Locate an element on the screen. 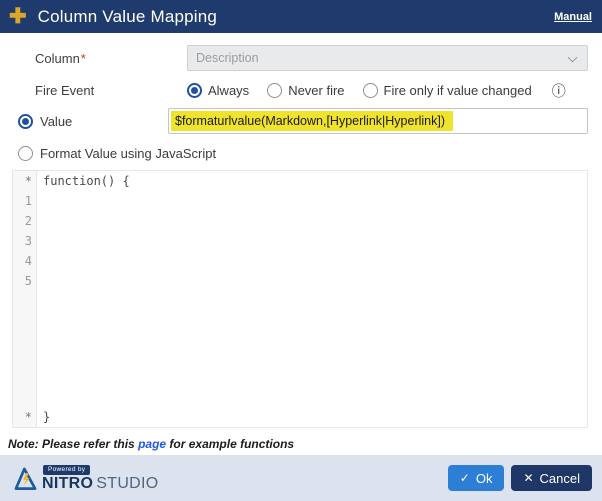 The height and width of the screenshot is (501, 602). gutter-line-number: 2 is located at coordinates (28, 221).